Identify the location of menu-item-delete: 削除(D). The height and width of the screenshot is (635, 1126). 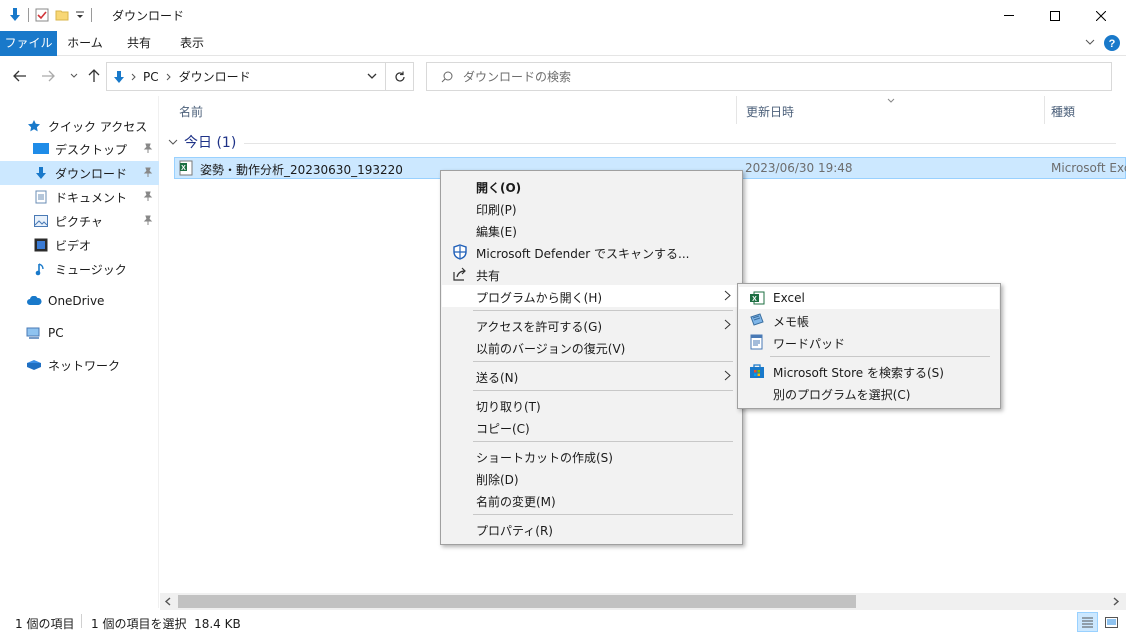
(591, 478).